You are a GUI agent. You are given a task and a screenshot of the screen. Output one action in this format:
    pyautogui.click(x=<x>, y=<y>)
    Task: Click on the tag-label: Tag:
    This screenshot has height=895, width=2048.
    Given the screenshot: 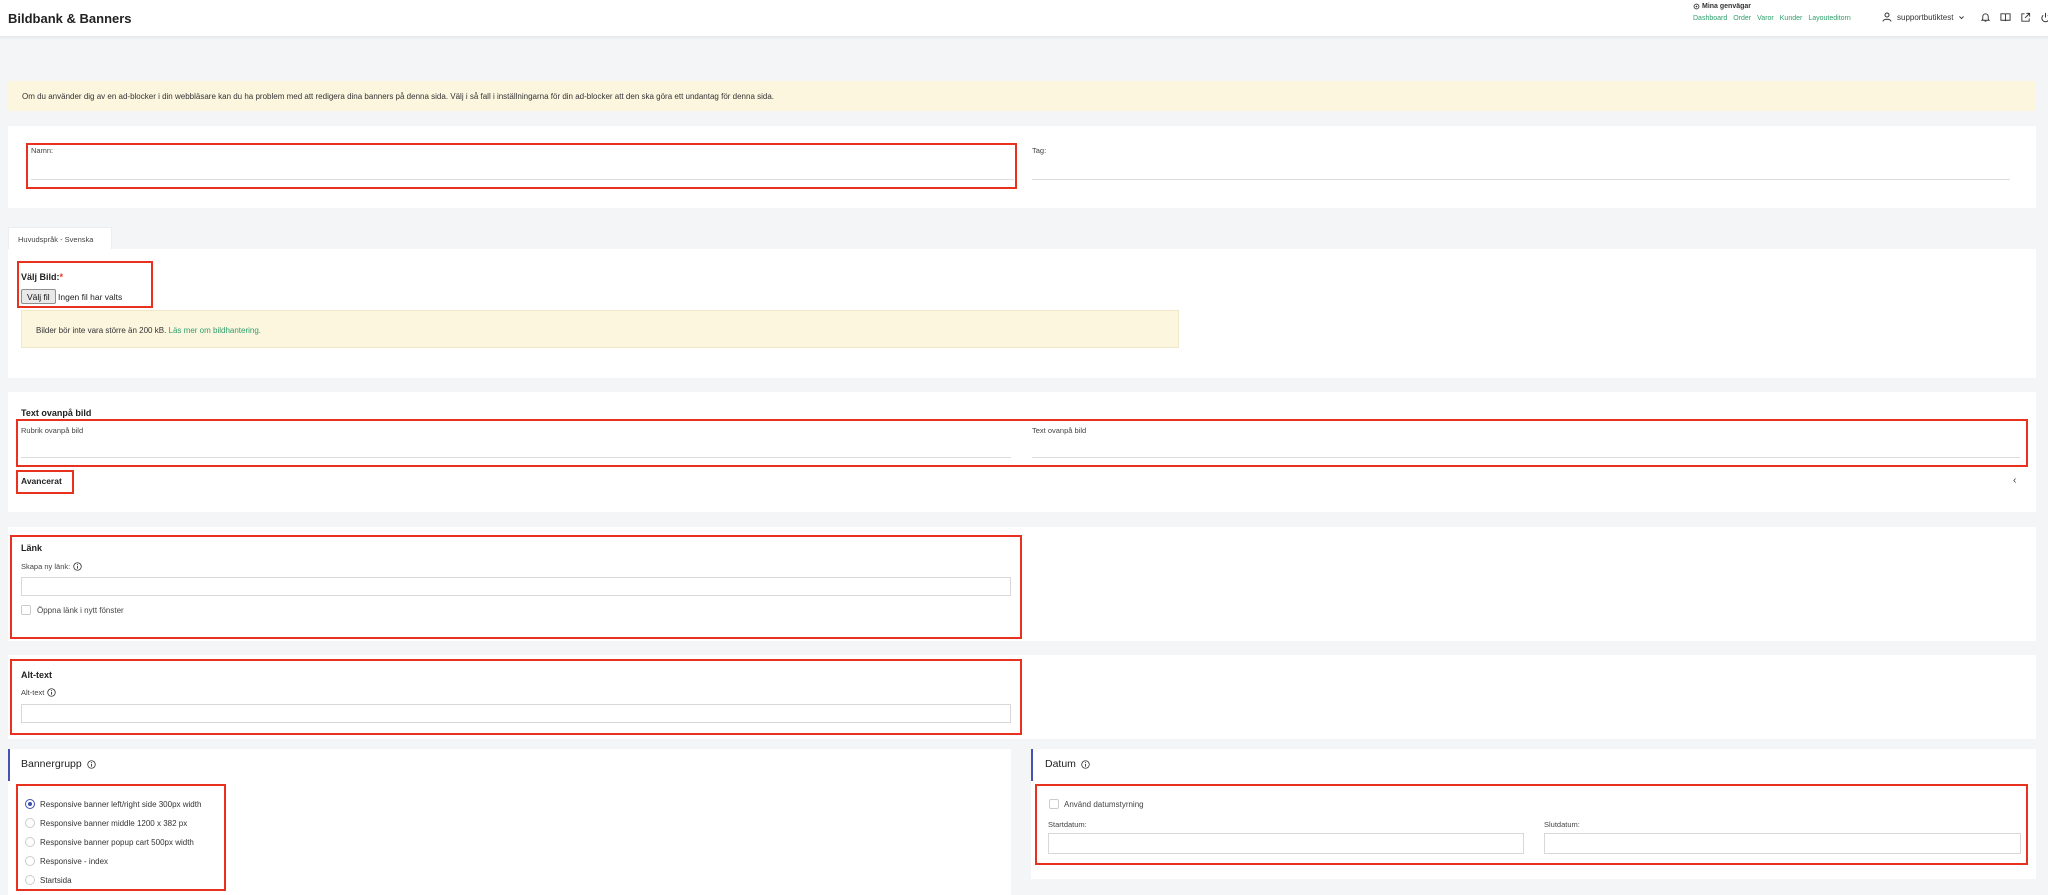 What is the action you would take?
    pyautogui.click(x=1039, y=150)
    